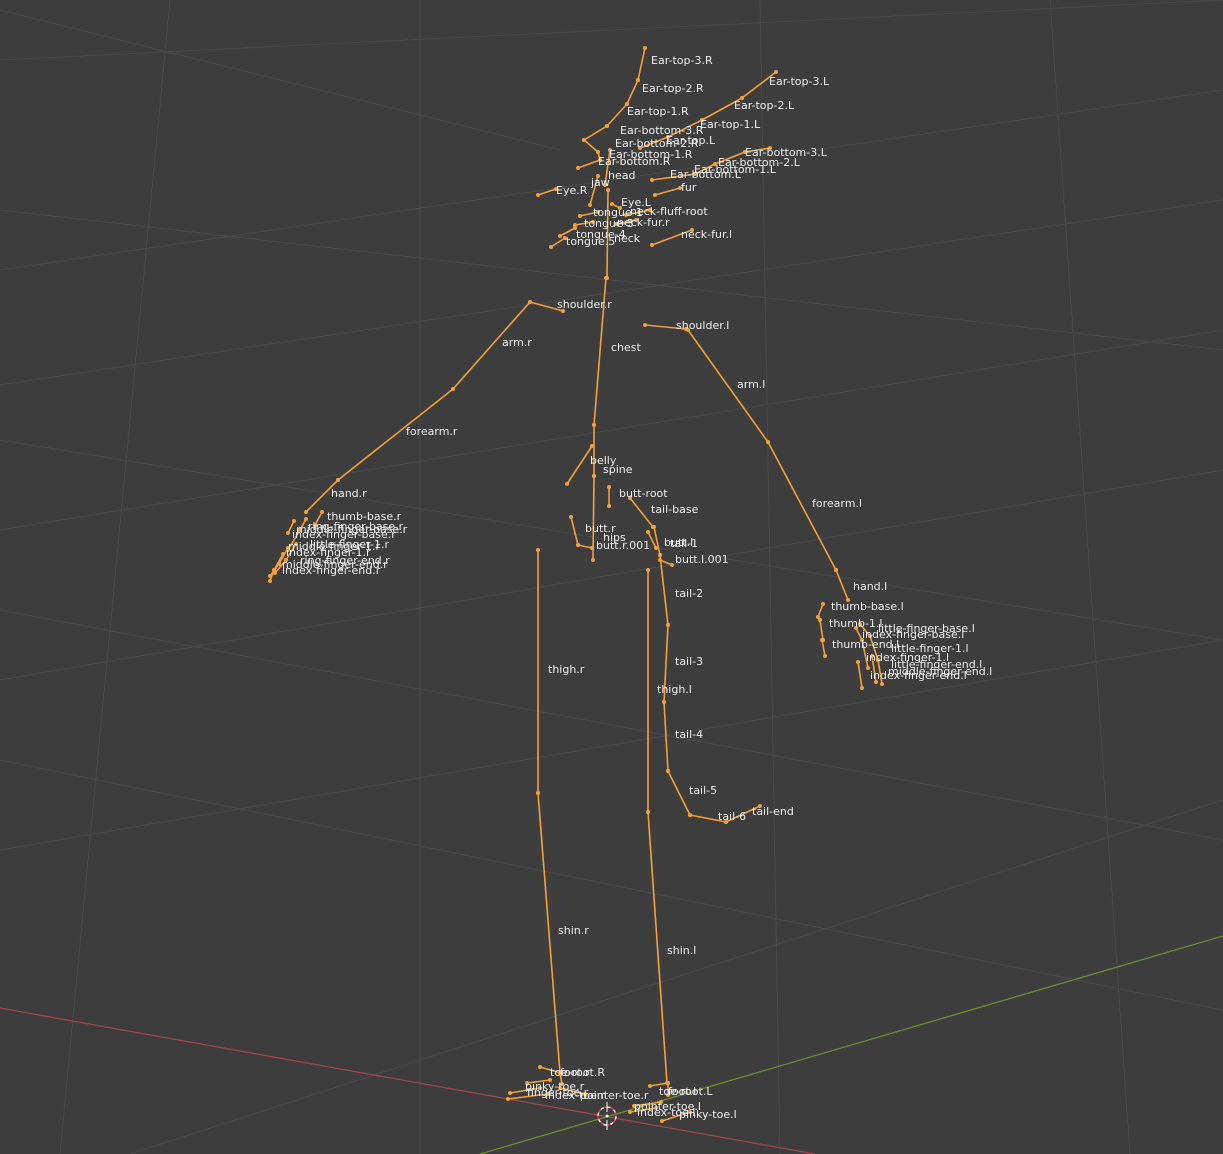  What do you see at coordinates (517, 342) in the screenshot?
I see `bone-label-arm-r: arm.r` at bounding box center [517, 342].